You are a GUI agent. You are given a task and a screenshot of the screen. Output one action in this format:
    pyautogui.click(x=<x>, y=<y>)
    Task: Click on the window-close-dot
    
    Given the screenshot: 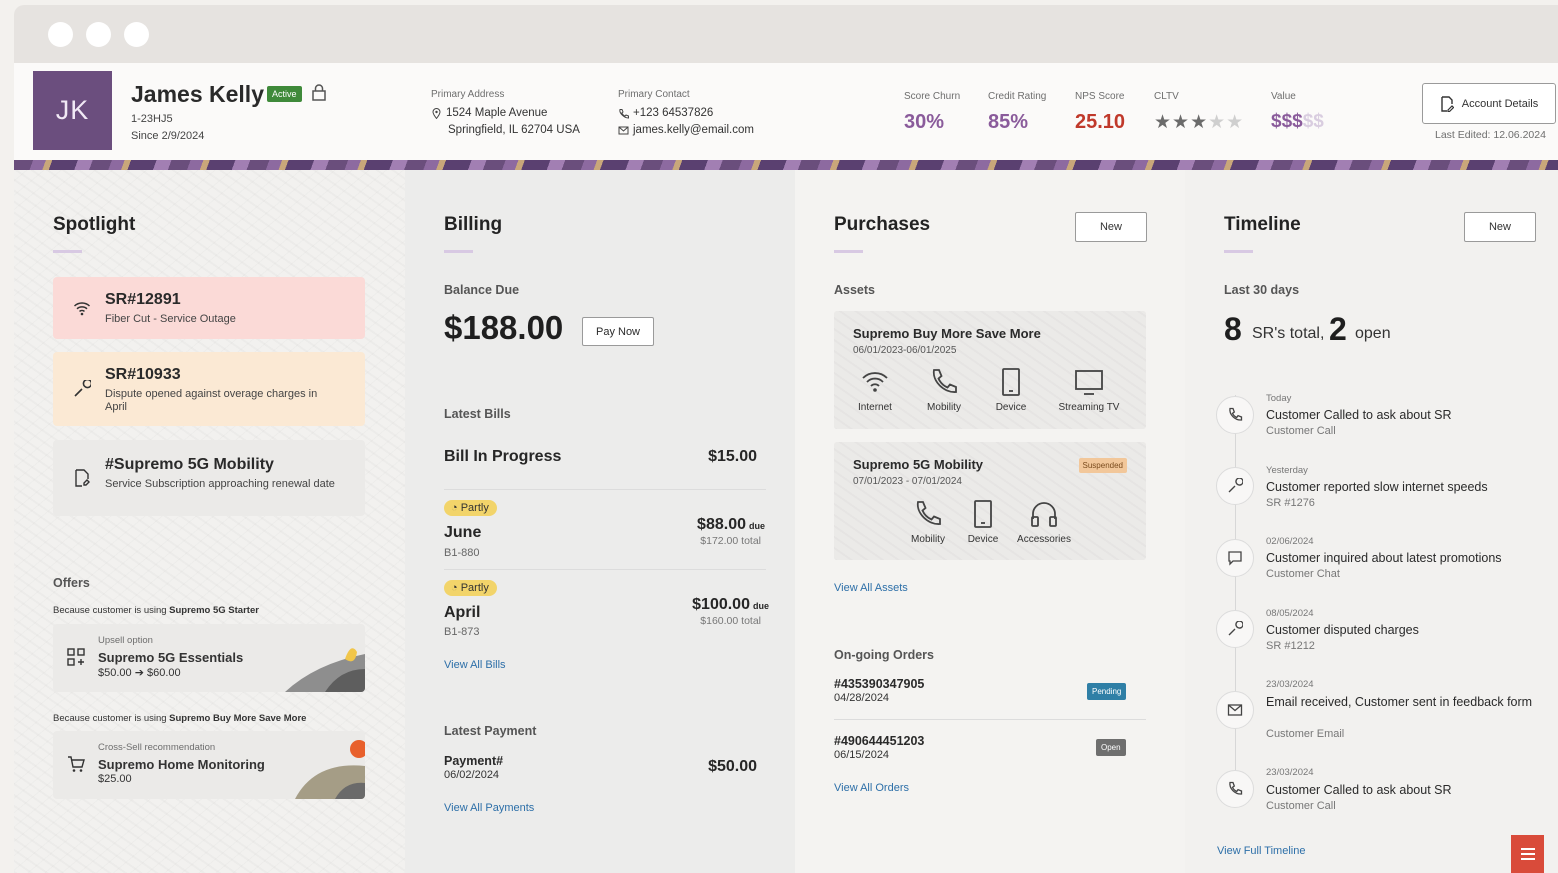 What is the action you would take?
    pyautogui.click(x=60, y=34)
    